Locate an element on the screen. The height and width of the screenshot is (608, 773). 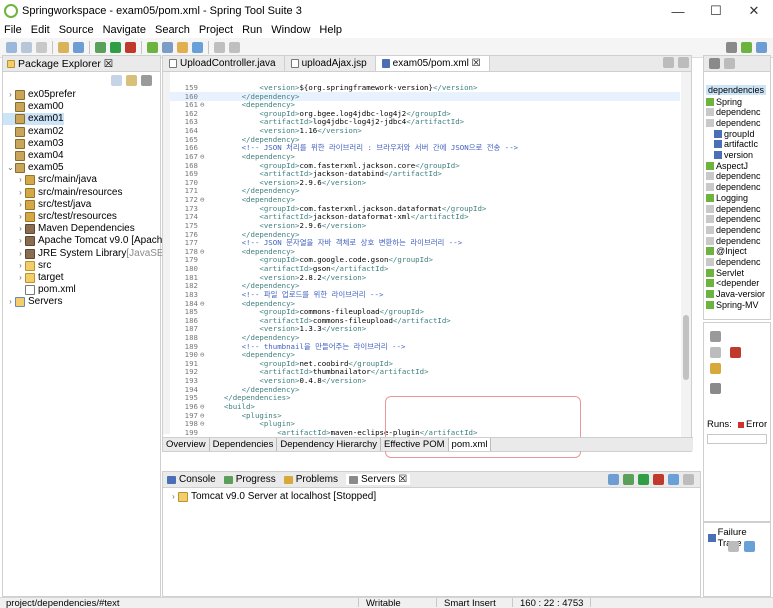
outline-item: Spring-MV is located at coordinates (732, 304).